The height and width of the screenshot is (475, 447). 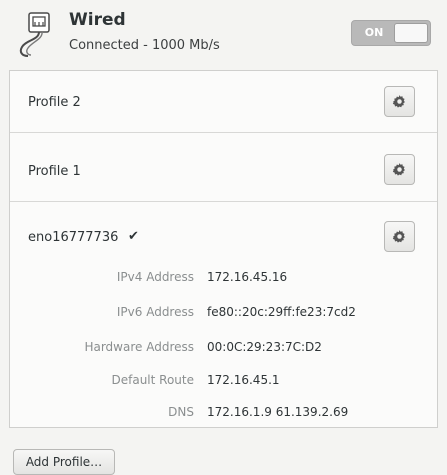 What do you see at coordinates (54, 171) in the screenshot?
I see `profile-label: Profile 1` at bounding box center [54, 171].